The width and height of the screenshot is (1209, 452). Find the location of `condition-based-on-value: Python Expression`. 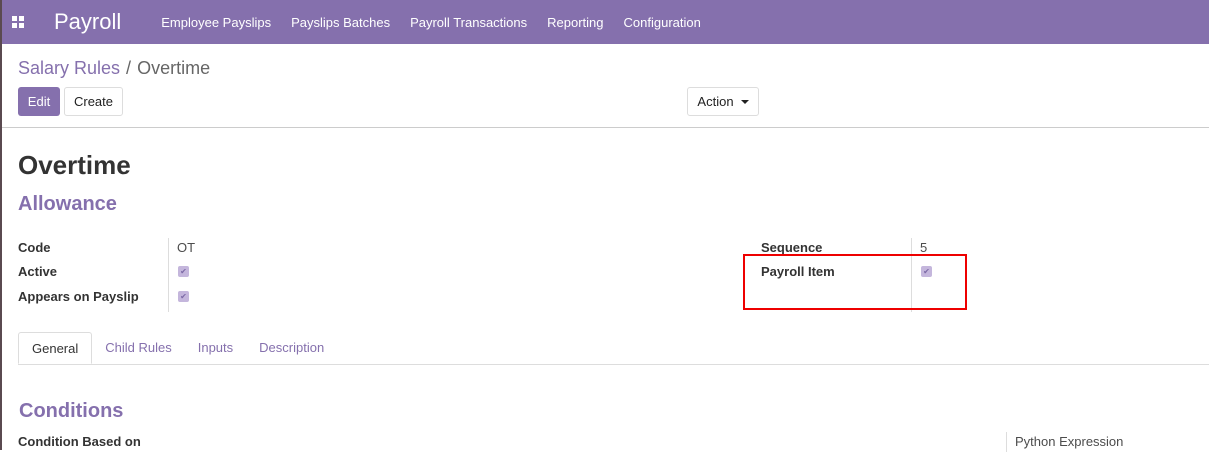

condition-based-on-value: Python Expression is located at coordinates (1069, 441).